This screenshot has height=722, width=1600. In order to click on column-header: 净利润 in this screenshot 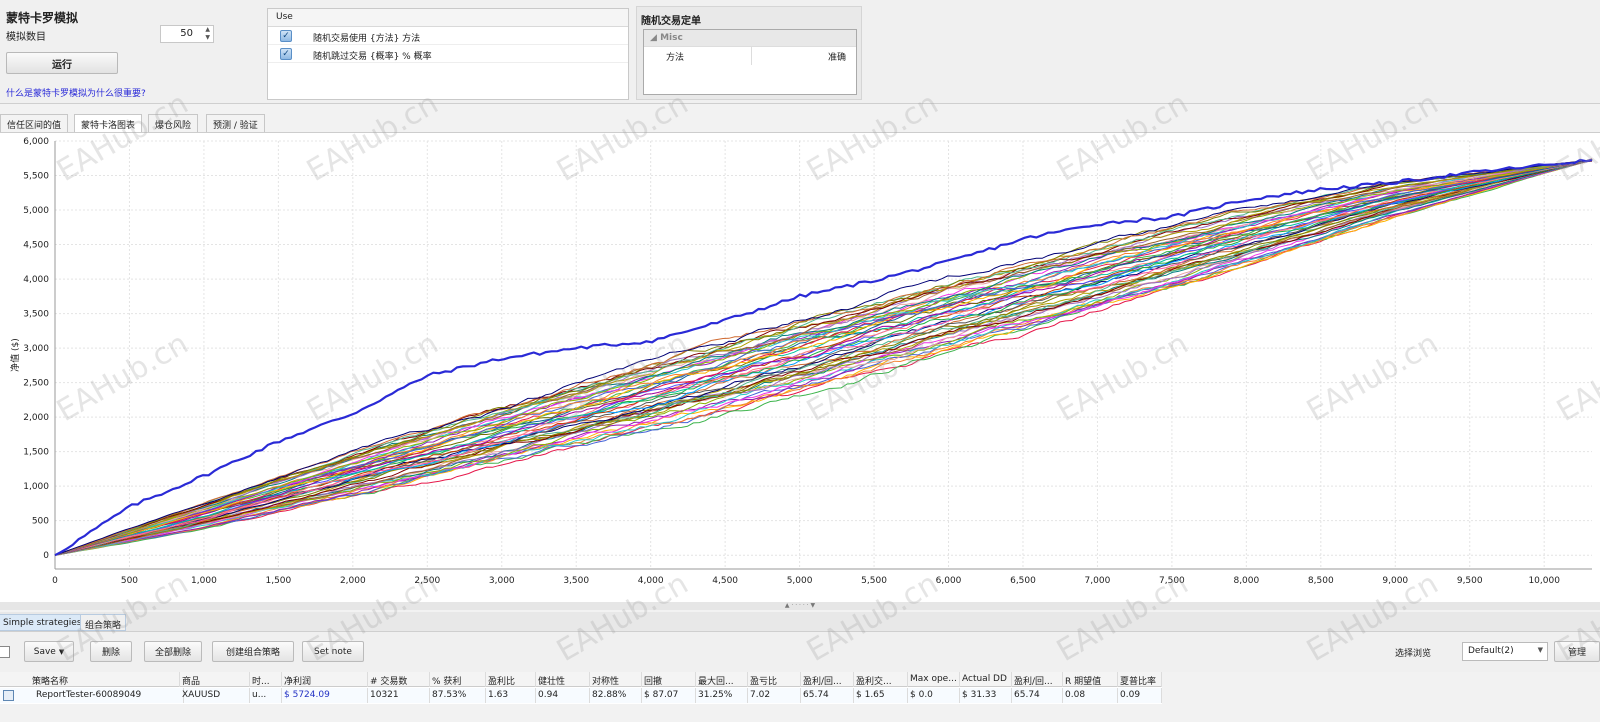, I will do `click(325, 679)`.